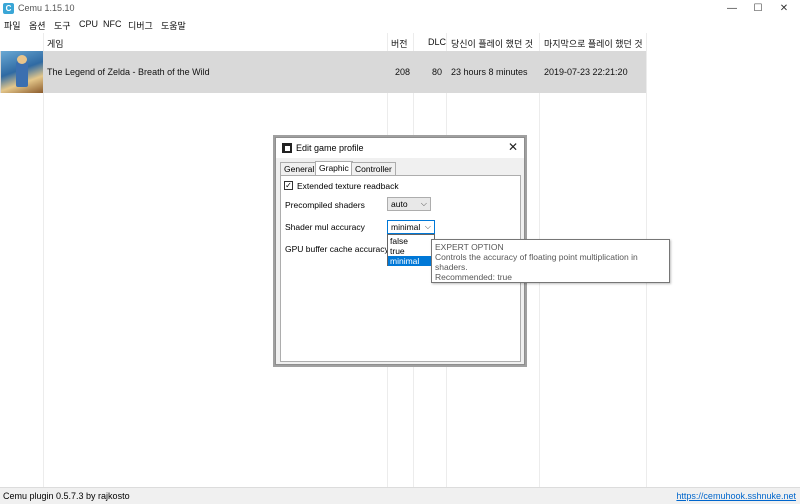 The image size is (800, 504). Describe the element at coordinates (299, 168) in the screenshot. I see `tab-general: General` at that location.